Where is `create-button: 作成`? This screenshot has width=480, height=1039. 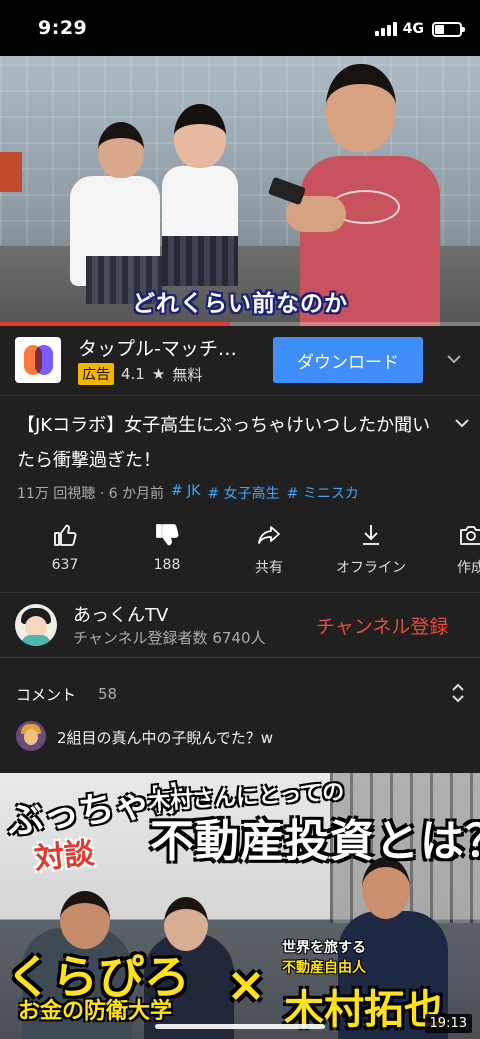 create-button: 作成 is located at coordinates (453, 549).